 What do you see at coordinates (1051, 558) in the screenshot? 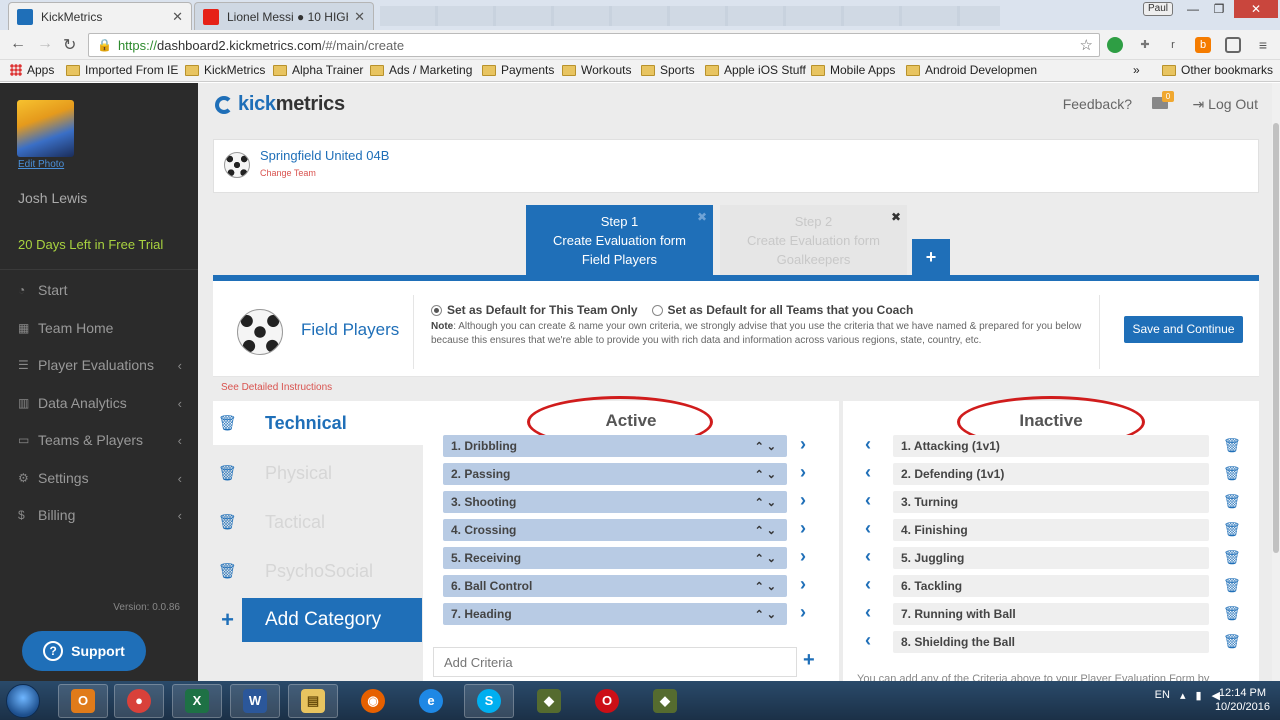
I see `inactive-criterion: 5. Juggling` at bounding box center [1051, 558].